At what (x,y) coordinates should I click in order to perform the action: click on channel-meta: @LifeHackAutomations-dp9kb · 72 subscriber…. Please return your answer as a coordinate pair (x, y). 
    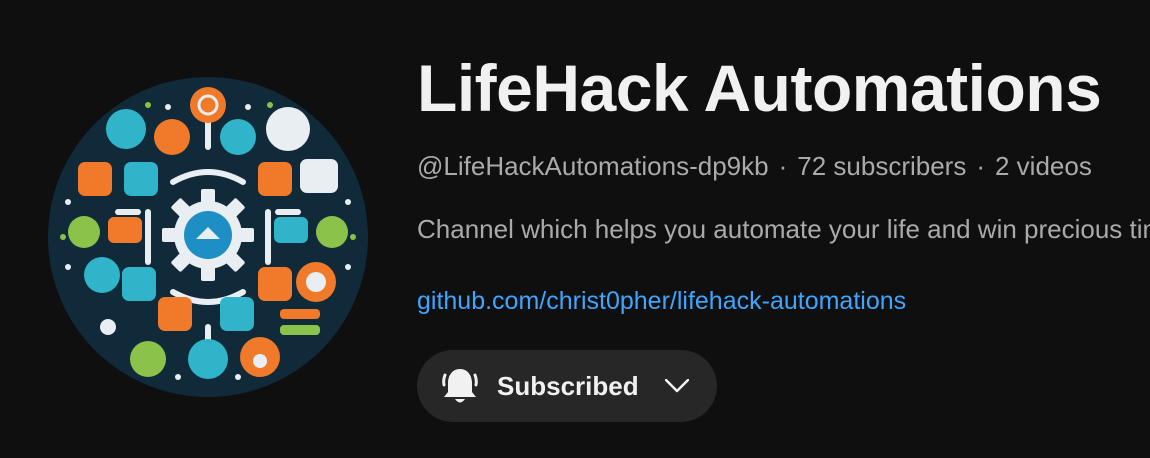
    Looking at the image, I should click on (754, 166).